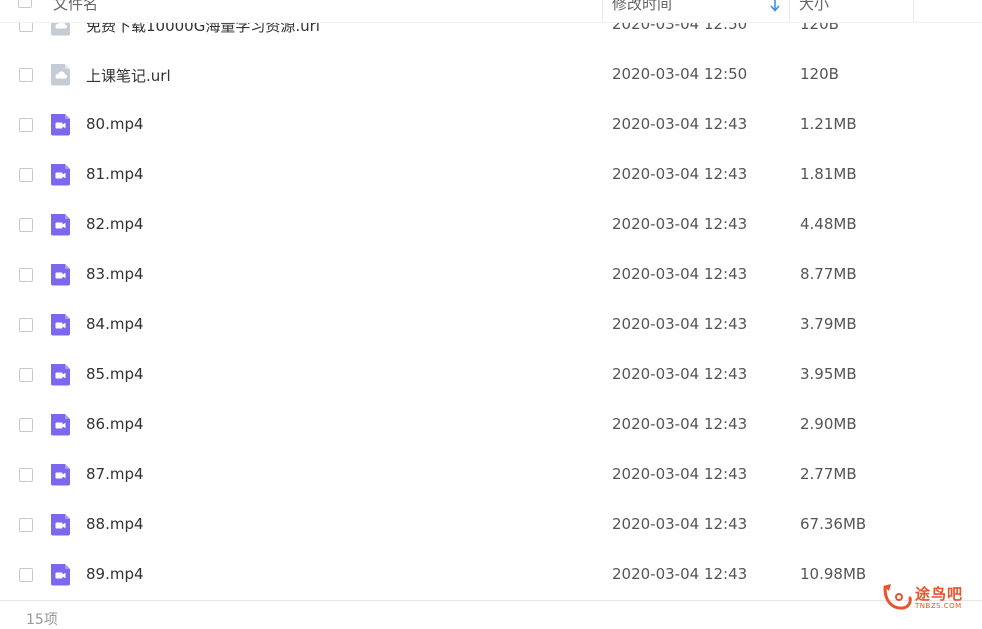 The image size is (982, 629). I want to click on file-size: 4.48MB, so click(828, 224).